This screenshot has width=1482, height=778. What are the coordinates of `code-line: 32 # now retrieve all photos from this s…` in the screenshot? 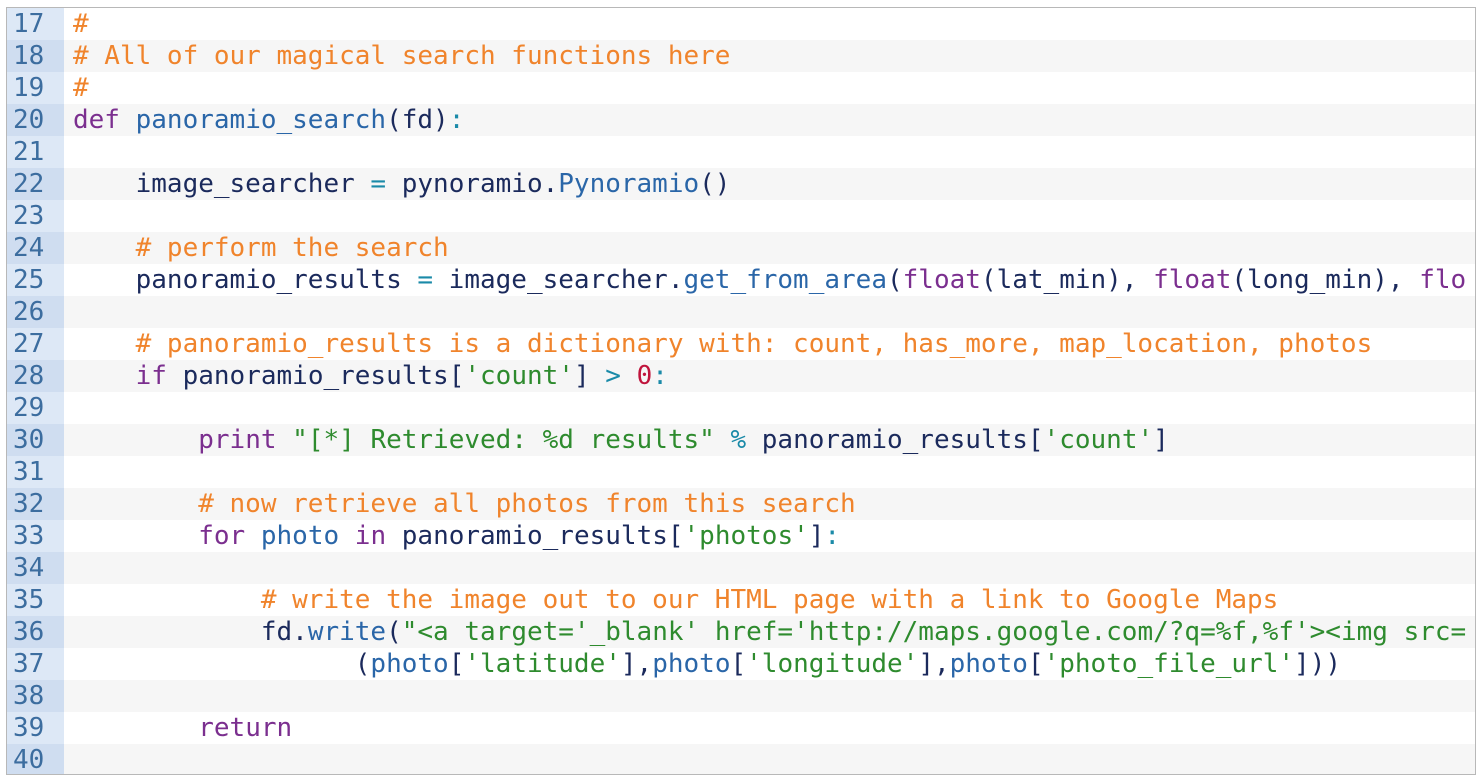 It's located at (741, 504).